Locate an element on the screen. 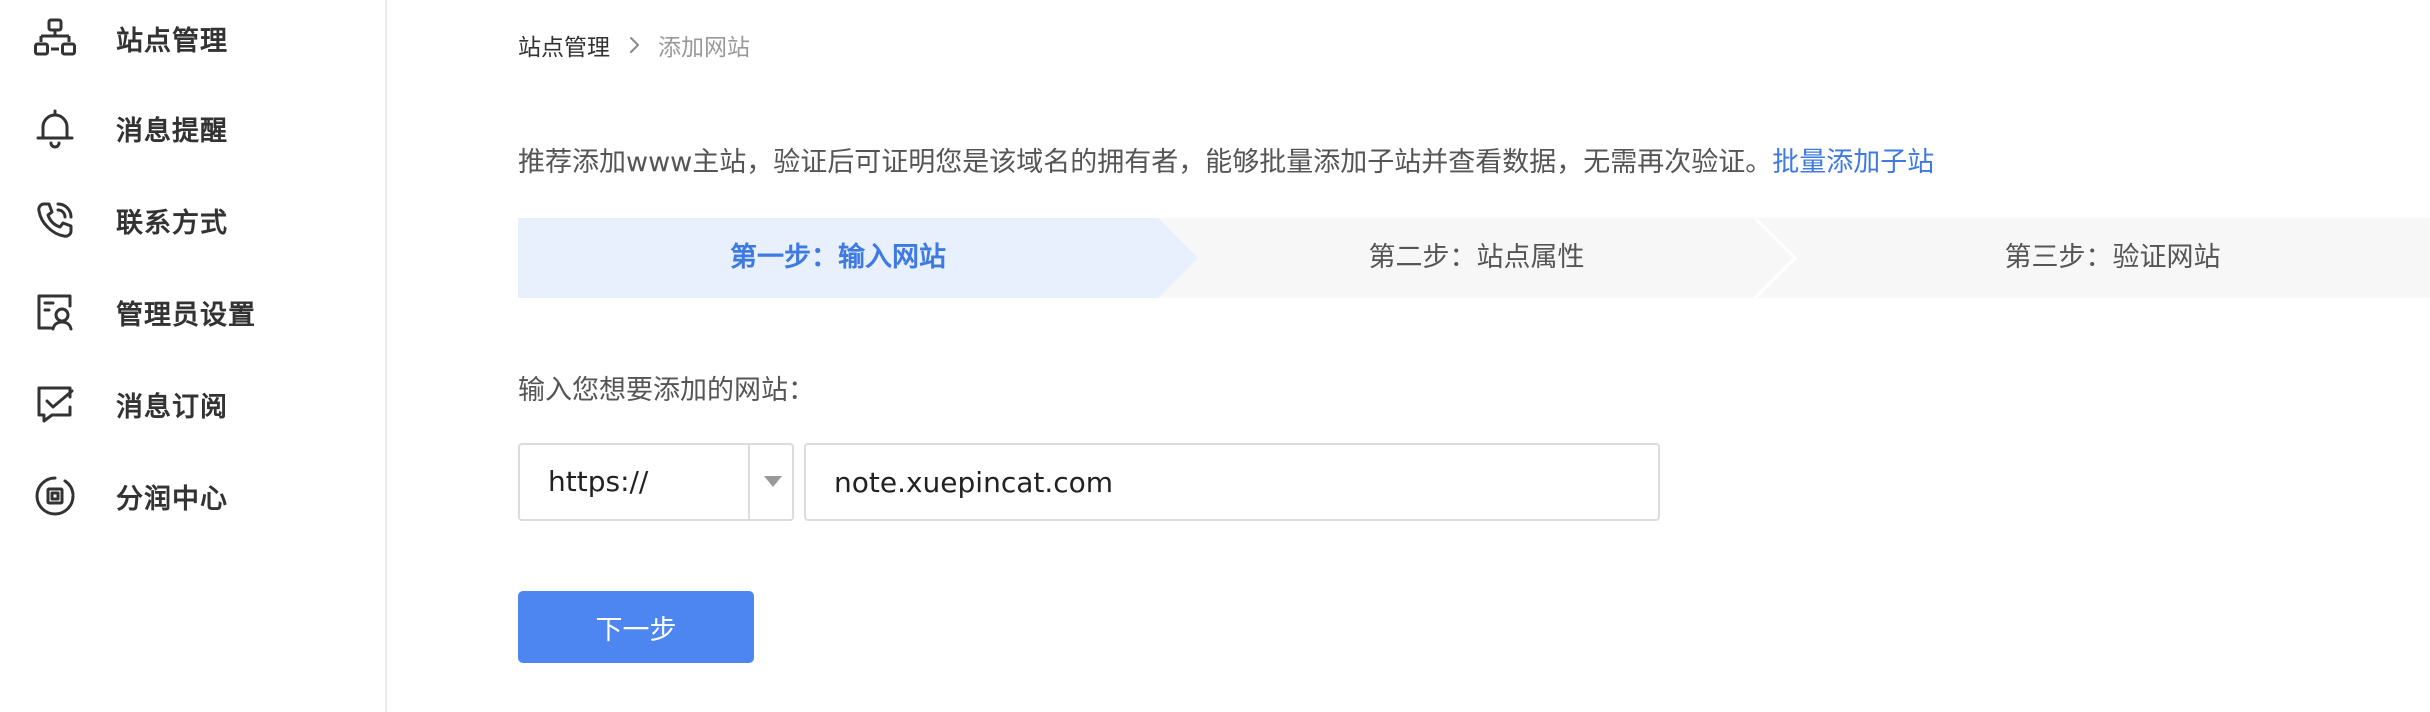  step-1: 第一步：输入网站 is located at coordinates (838, 257).